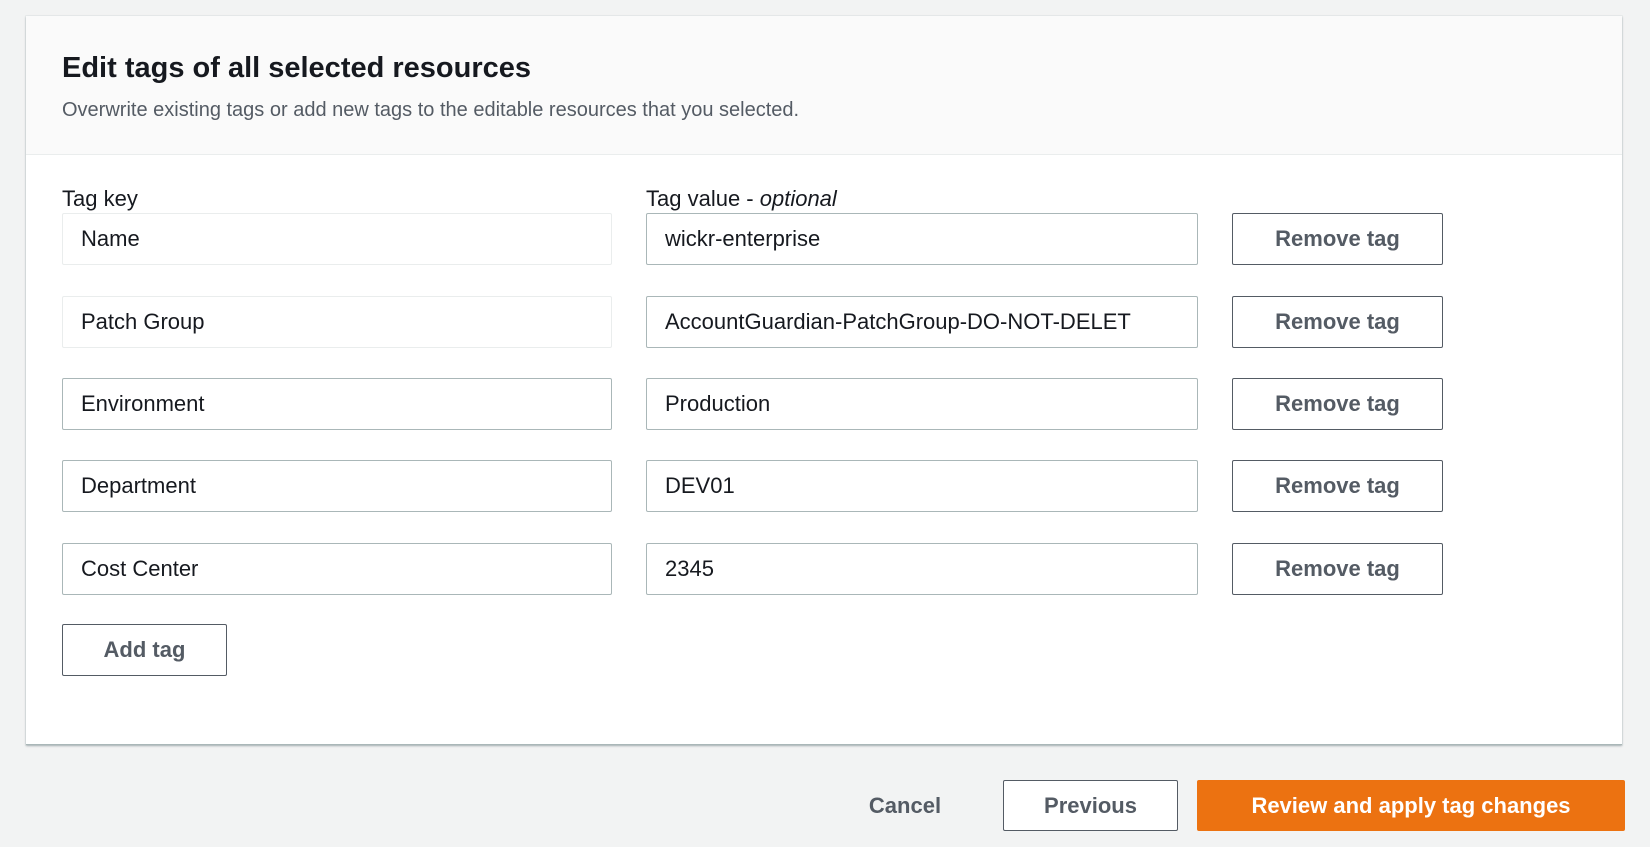  What do you see at coordinates (1090, 805) in the screenshot?
I see `previous-button: Previous` at bounding box center [1090, 805].